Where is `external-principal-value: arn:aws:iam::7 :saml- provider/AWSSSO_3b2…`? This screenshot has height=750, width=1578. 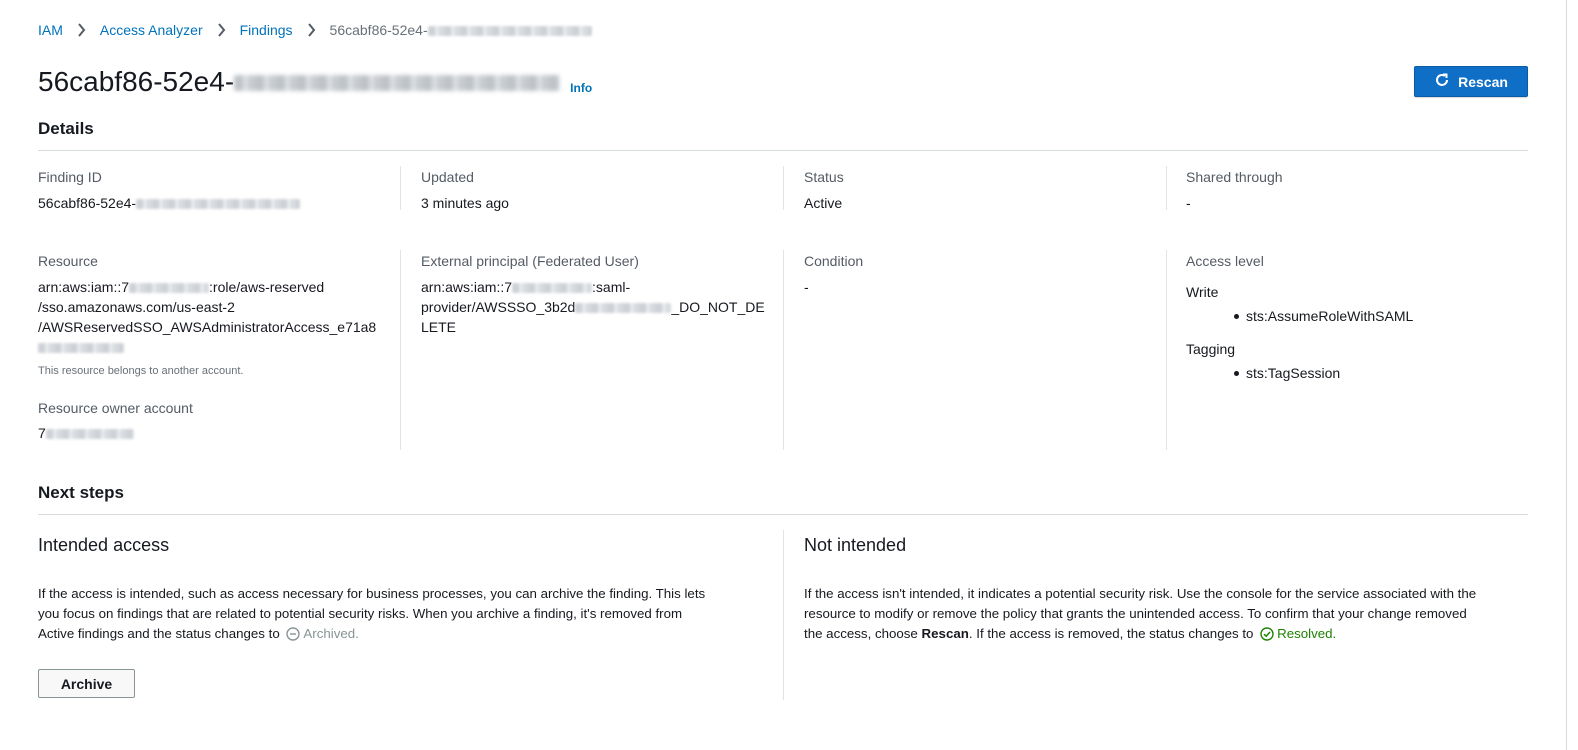 external-principal-value: arn:aws:iam::7 :saml- provider/AWSSSO_3b2… is located at coordinates (602, 307).